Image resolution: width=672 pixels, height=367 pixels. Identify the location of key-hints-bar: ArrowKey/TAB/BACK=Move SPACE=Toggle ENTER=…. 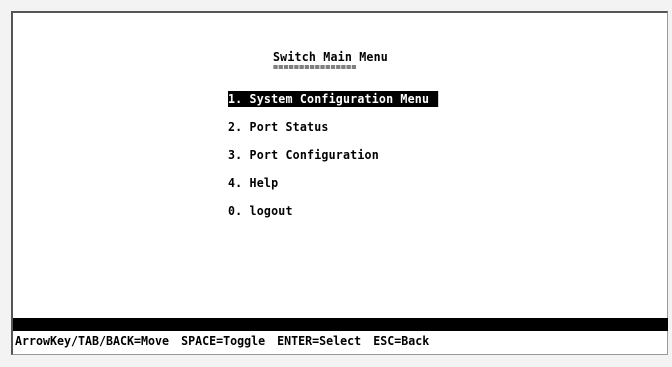
(228, 341).